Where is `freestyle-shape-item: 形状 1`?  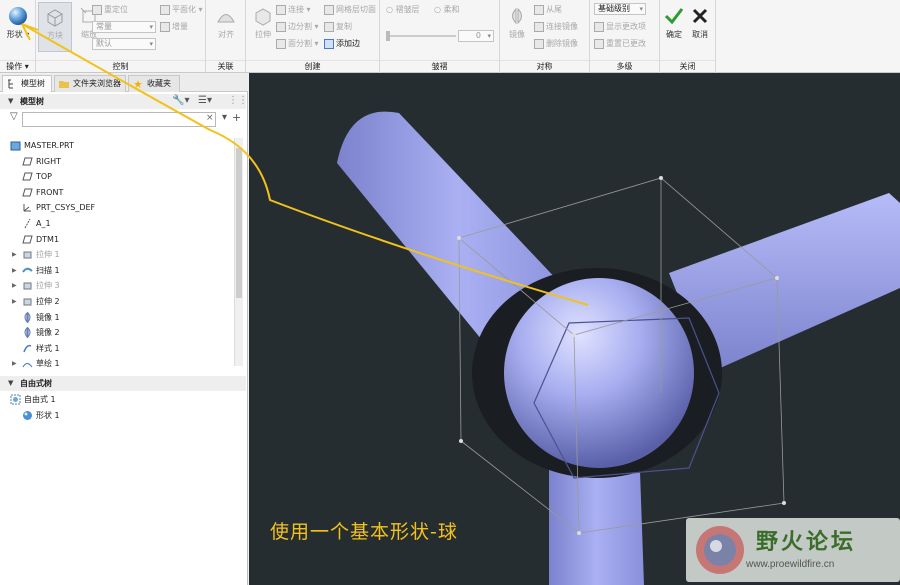 freestyle-shape-item: 形状 1 is located at coordinates (41, 415).